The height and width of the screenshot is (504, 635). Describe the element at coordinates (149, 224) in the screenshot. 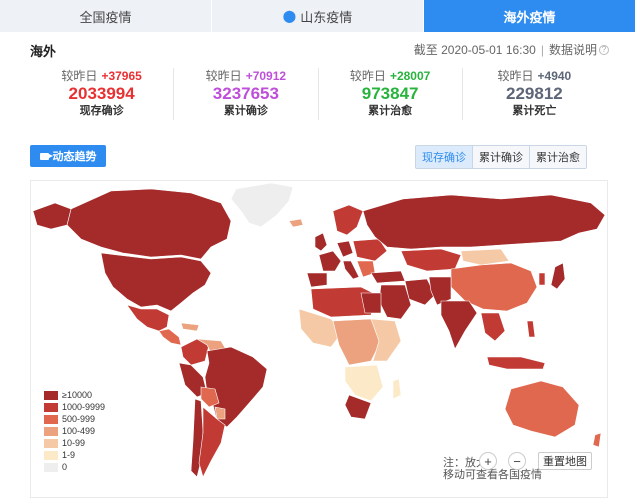

I see `country-canada` at that location.